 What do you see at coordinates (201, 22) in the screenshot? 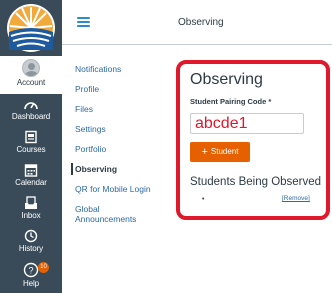
I see `page-title: Observing` at bounding box center [201, 22].